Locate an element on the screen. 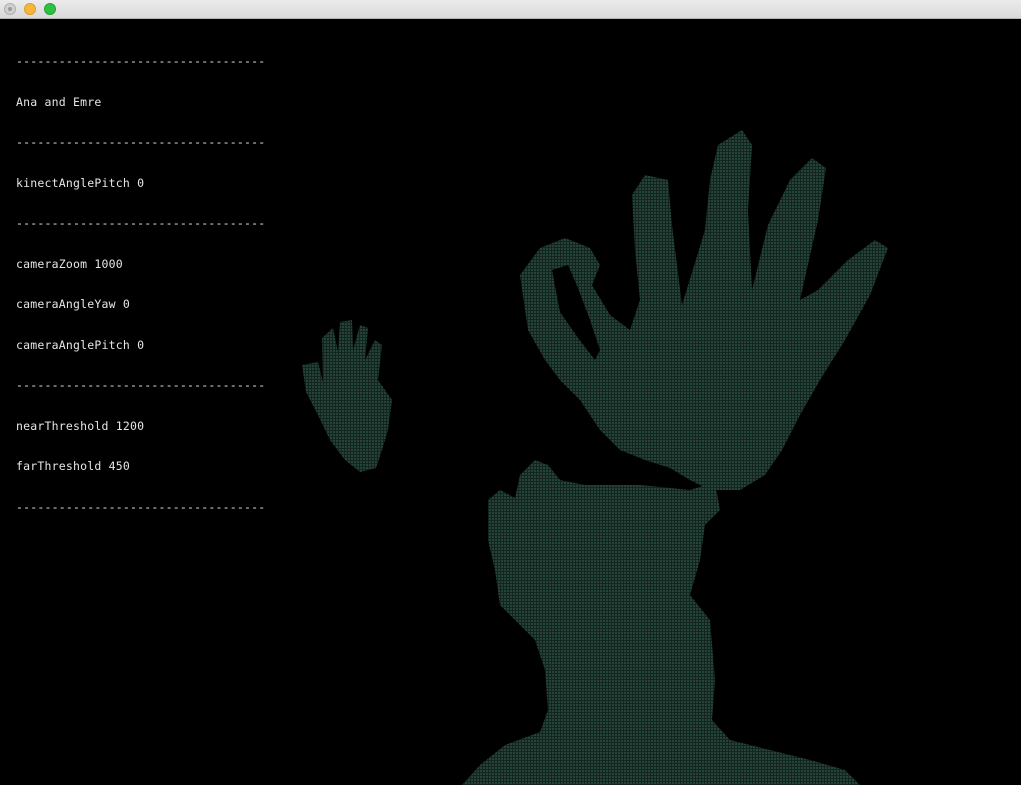  small-hand-shape is located at coordinates (347, 396).